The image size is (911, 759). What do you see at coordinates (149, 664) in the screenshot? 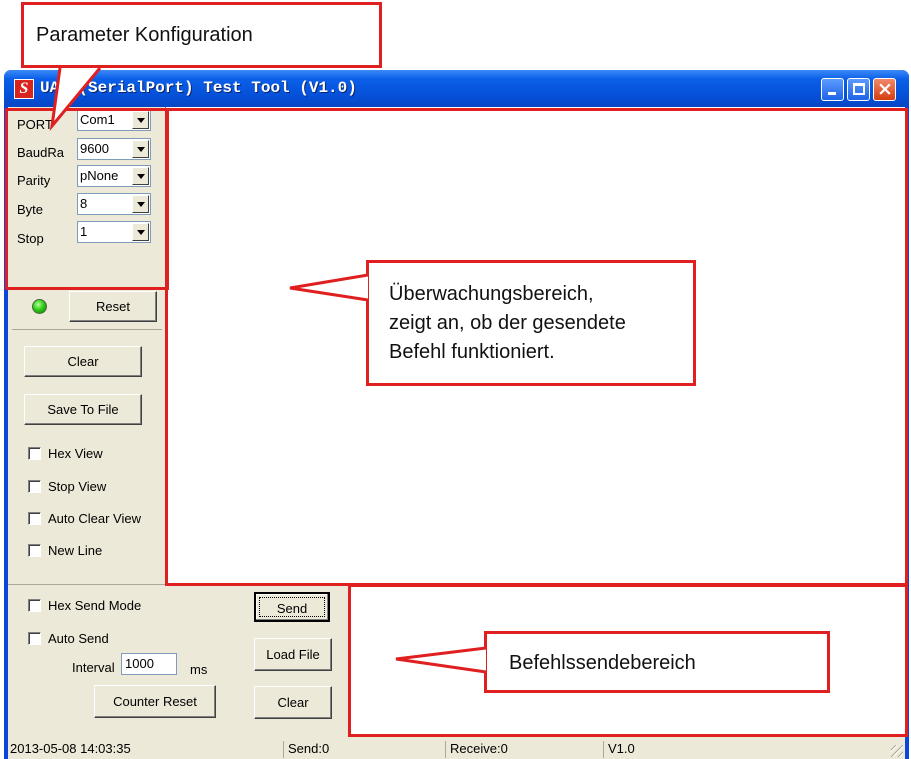
I see `interval-input: 1000` at bounding box center [149, 664].